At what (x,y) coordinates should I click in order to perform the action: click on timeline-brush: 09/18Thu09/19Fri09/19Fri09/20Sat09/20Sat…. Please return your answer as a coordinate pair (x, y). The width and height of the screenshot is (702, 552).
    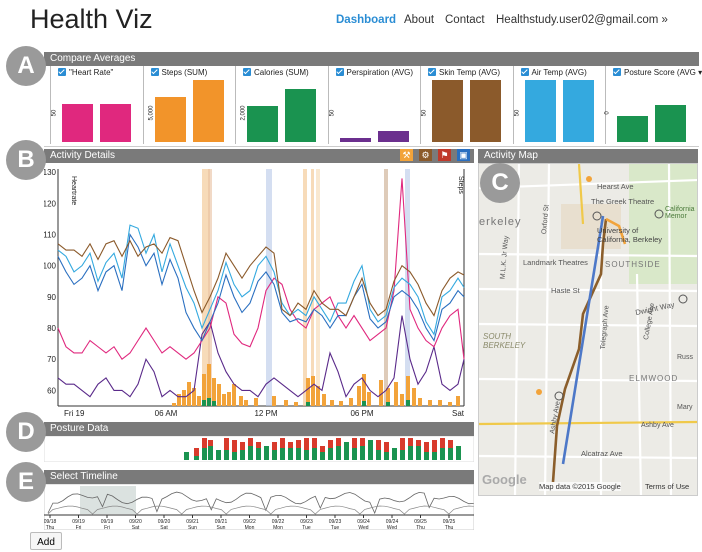
    Looking at the image, I should click on (259, 507).